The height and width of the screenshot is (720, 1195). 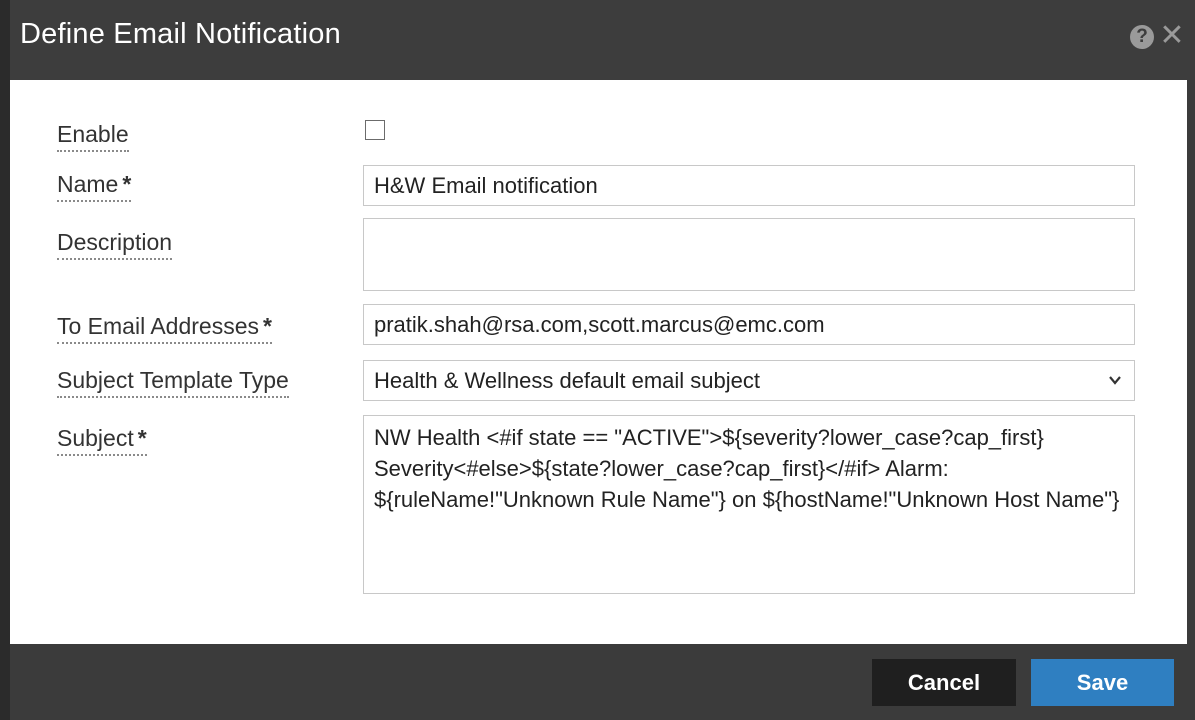 I want to click on dialog-footer: Cancel Save, so click(x=602, y=682).